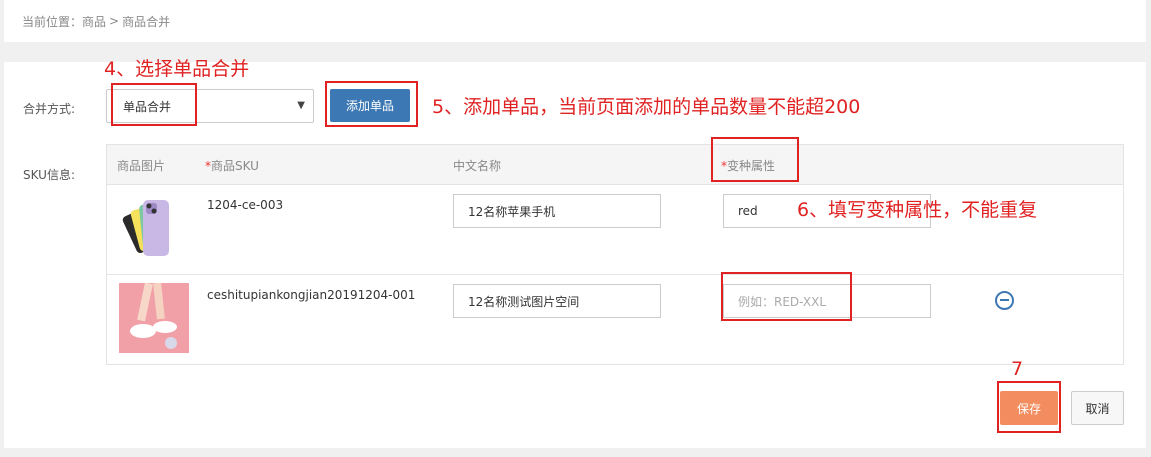  Describe the element at coordinates (311, 295) in the screenshot. I see `sku-code: ceshitupiankongjian20191204-001` at that location.